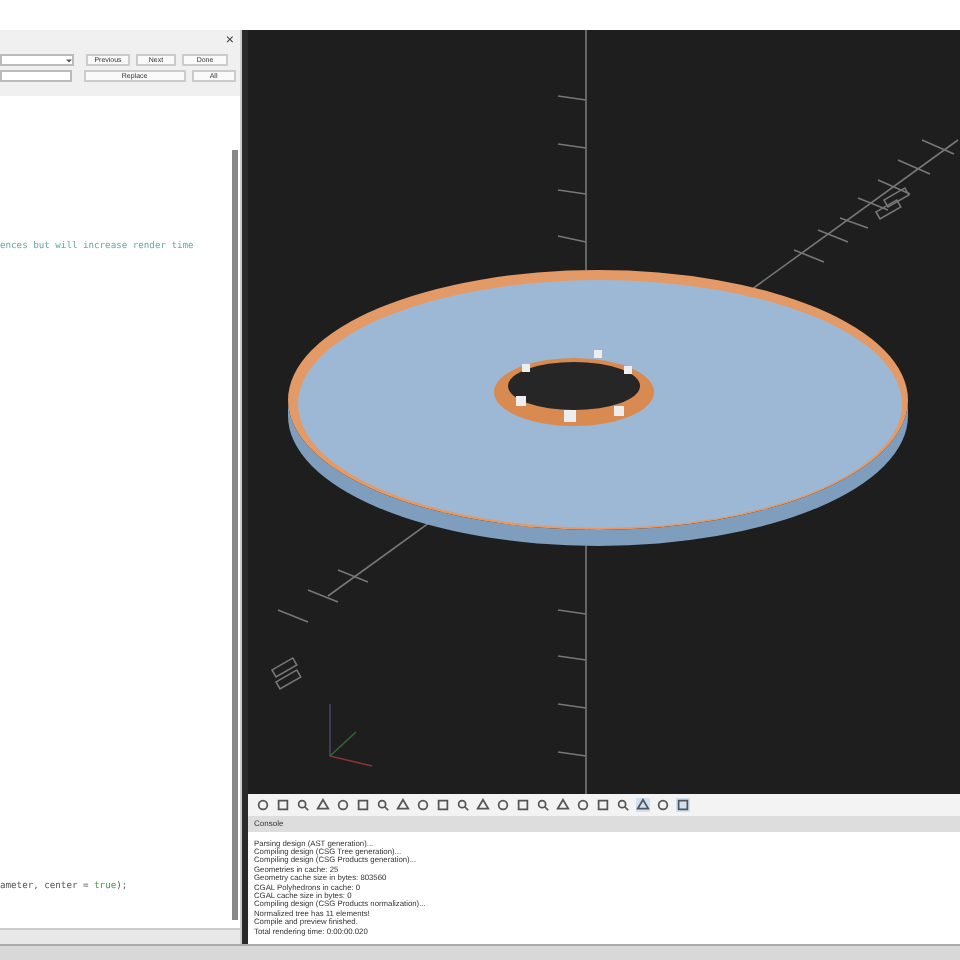  What do you see at coordinates (36, 76) in the screenshot?
I see `replace-field` at bounding box center [36, 76].